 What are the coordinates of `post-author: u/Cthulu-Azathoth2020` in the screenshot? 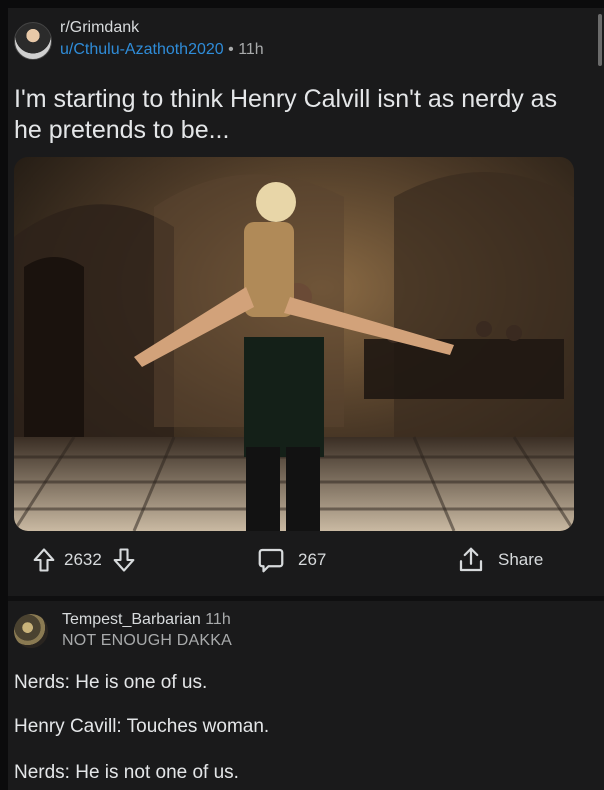 It's located at (142, 49).